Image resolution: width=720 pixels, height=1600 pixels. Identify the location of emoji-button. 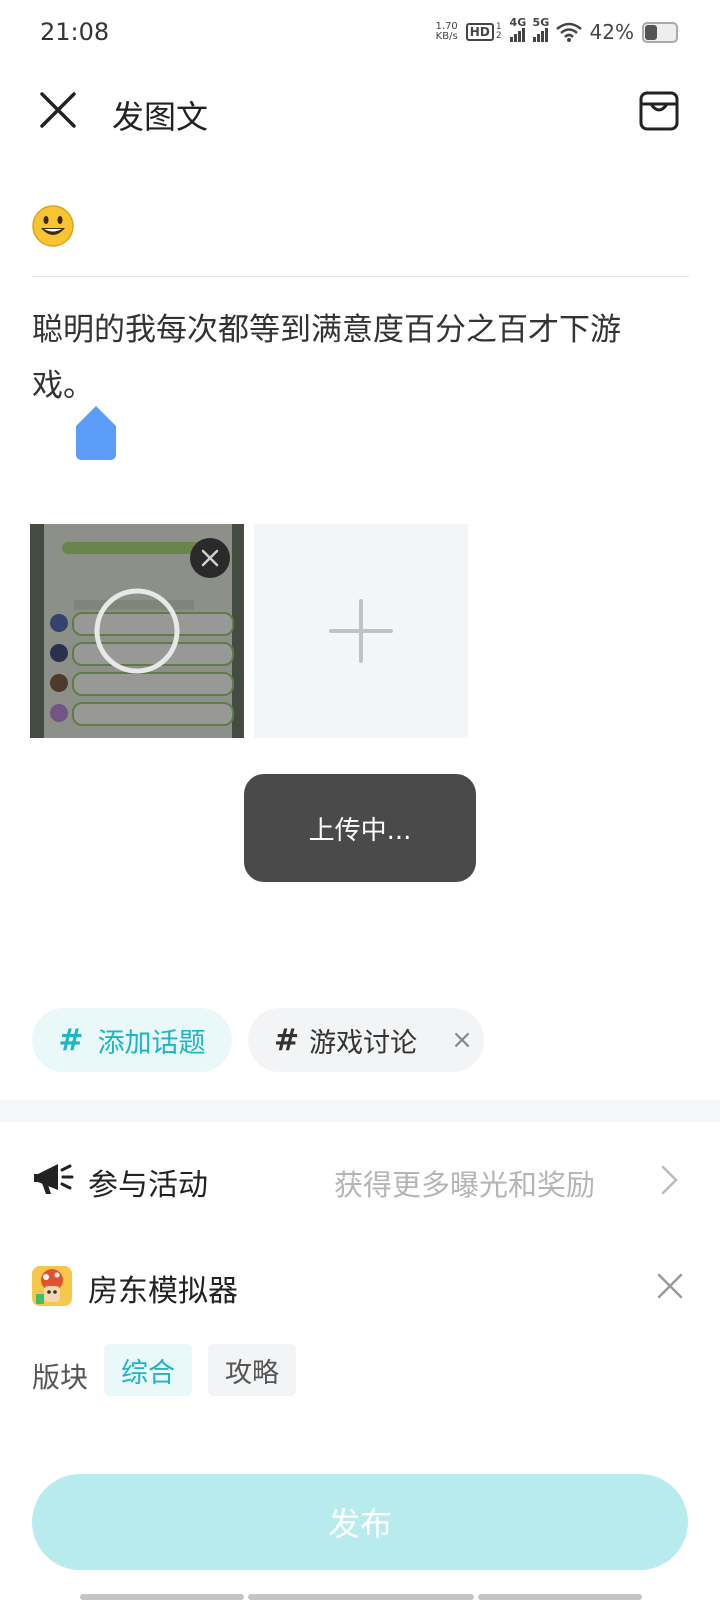
(53, 226).